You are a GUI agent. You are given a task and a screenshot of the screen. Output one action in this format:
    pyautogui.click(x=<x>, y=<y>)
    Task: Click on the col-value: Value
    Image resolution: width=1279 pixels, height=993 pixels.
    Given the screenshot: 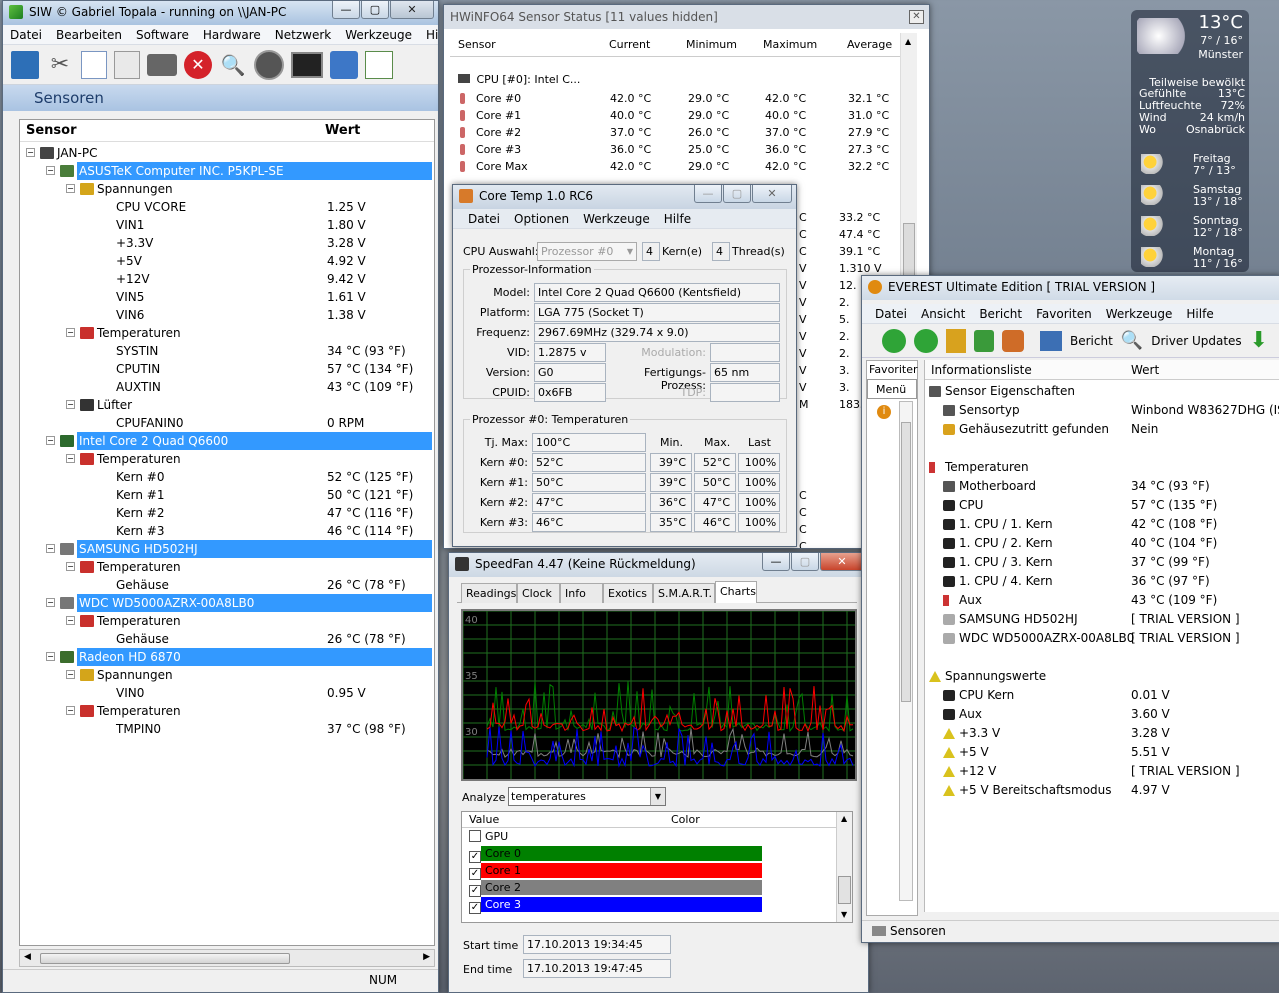 What is the action you would take?
    pyautogui.click(x=484, y=819)
    